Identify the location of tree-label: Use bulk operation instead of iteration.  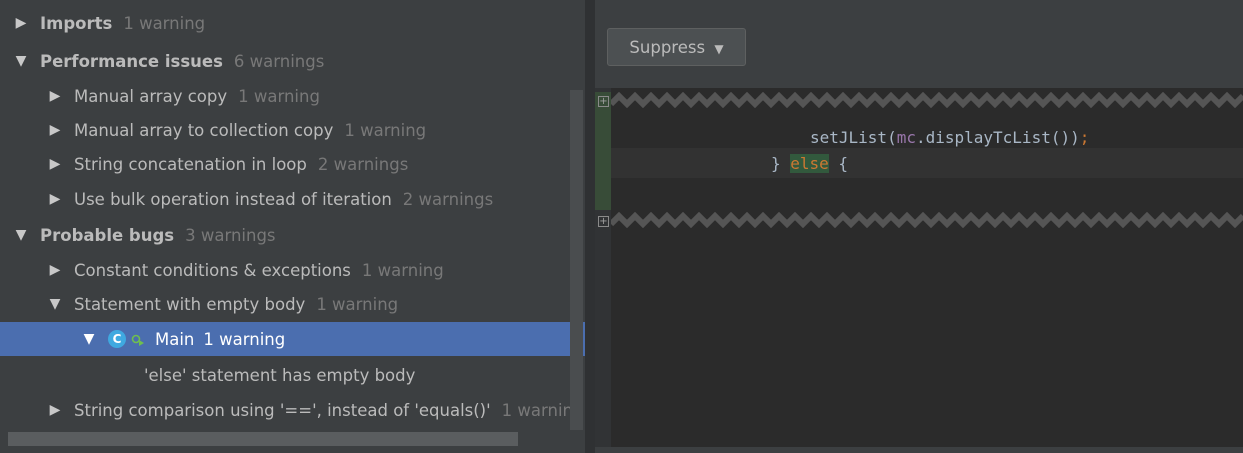
(233, 199).